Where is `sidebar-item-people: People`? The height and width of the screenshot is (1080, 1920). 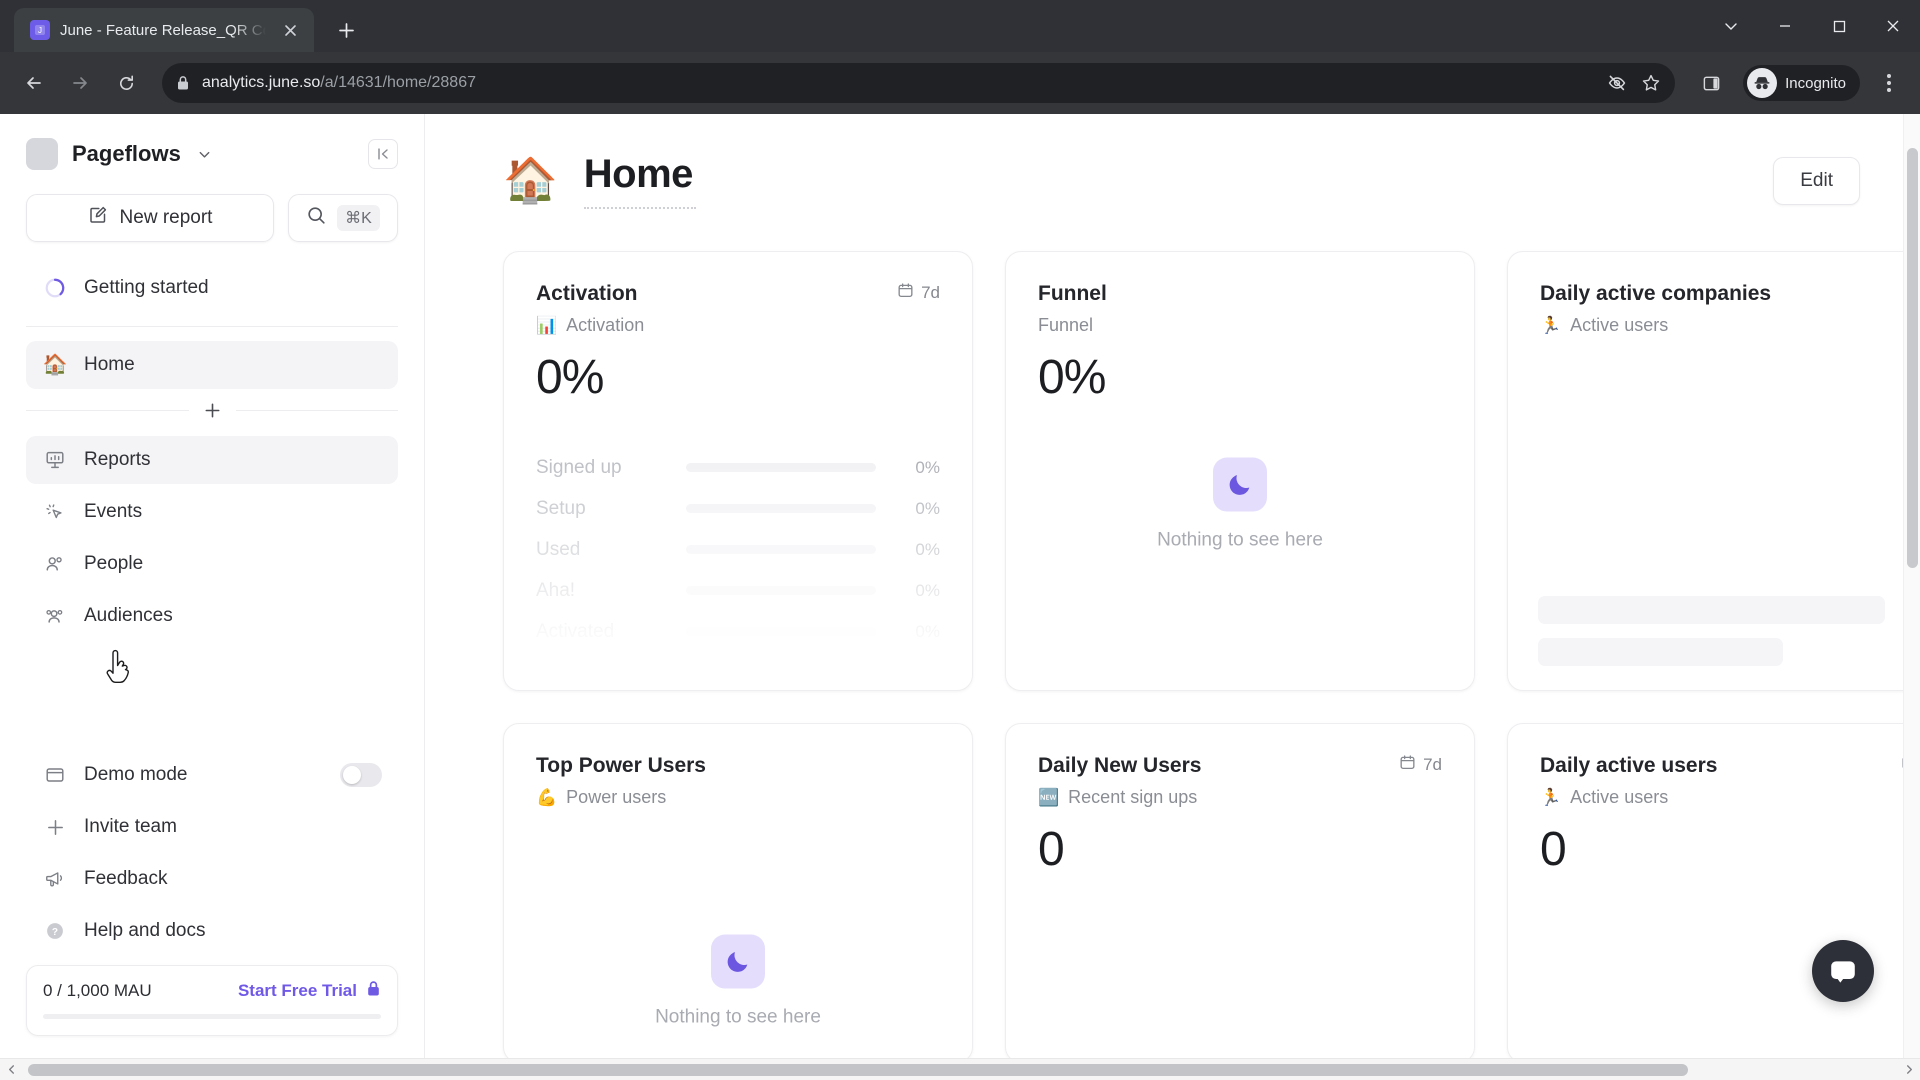 sidebar-item-people: People is located at coordinates (212, 564).